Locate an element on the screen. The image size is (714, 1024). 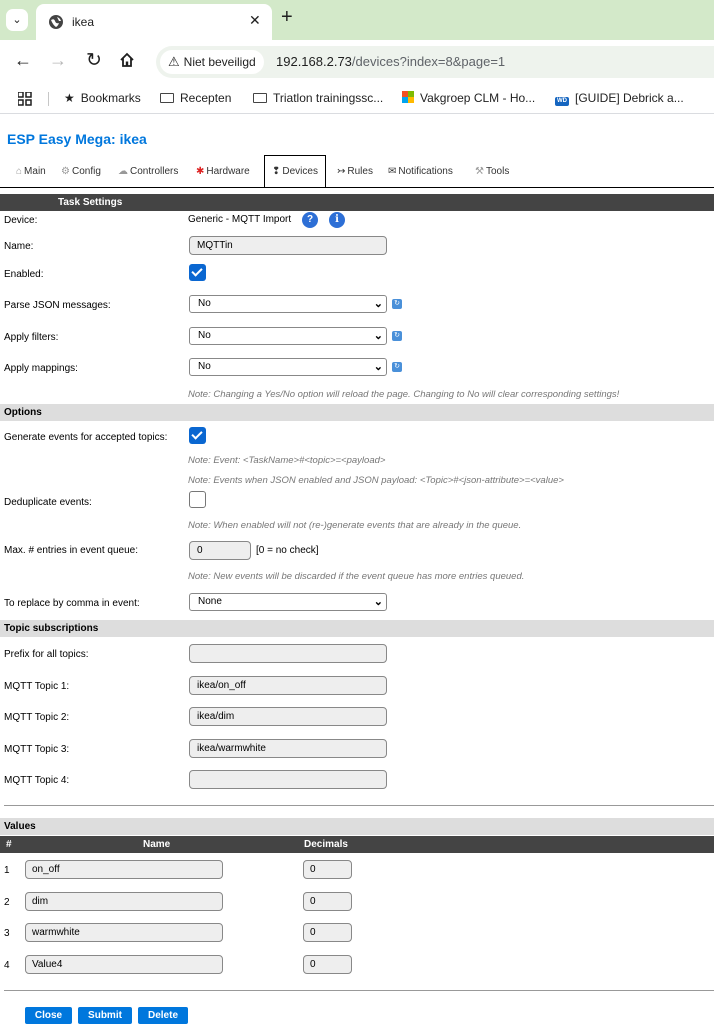
security-chip: ⚠ Niet beveiligd is located at coordinates (212, 62).